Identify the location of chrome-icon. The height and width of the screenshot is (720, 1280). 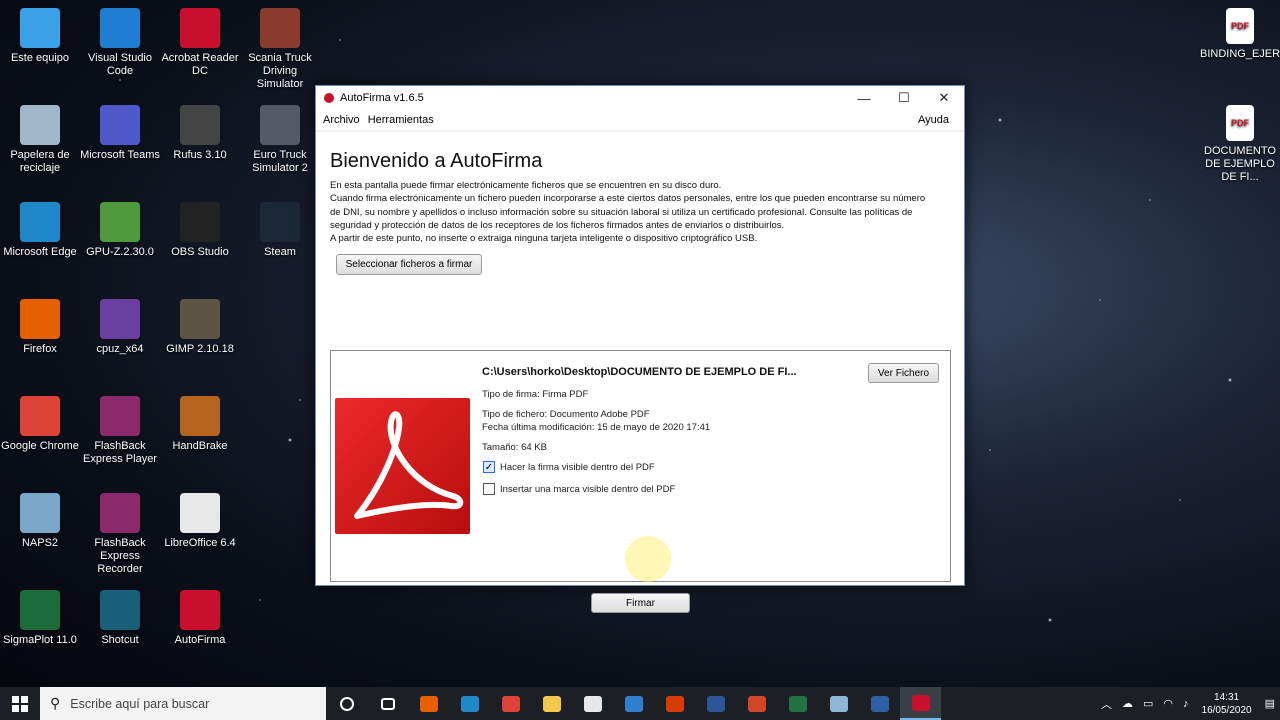
(510, 703).